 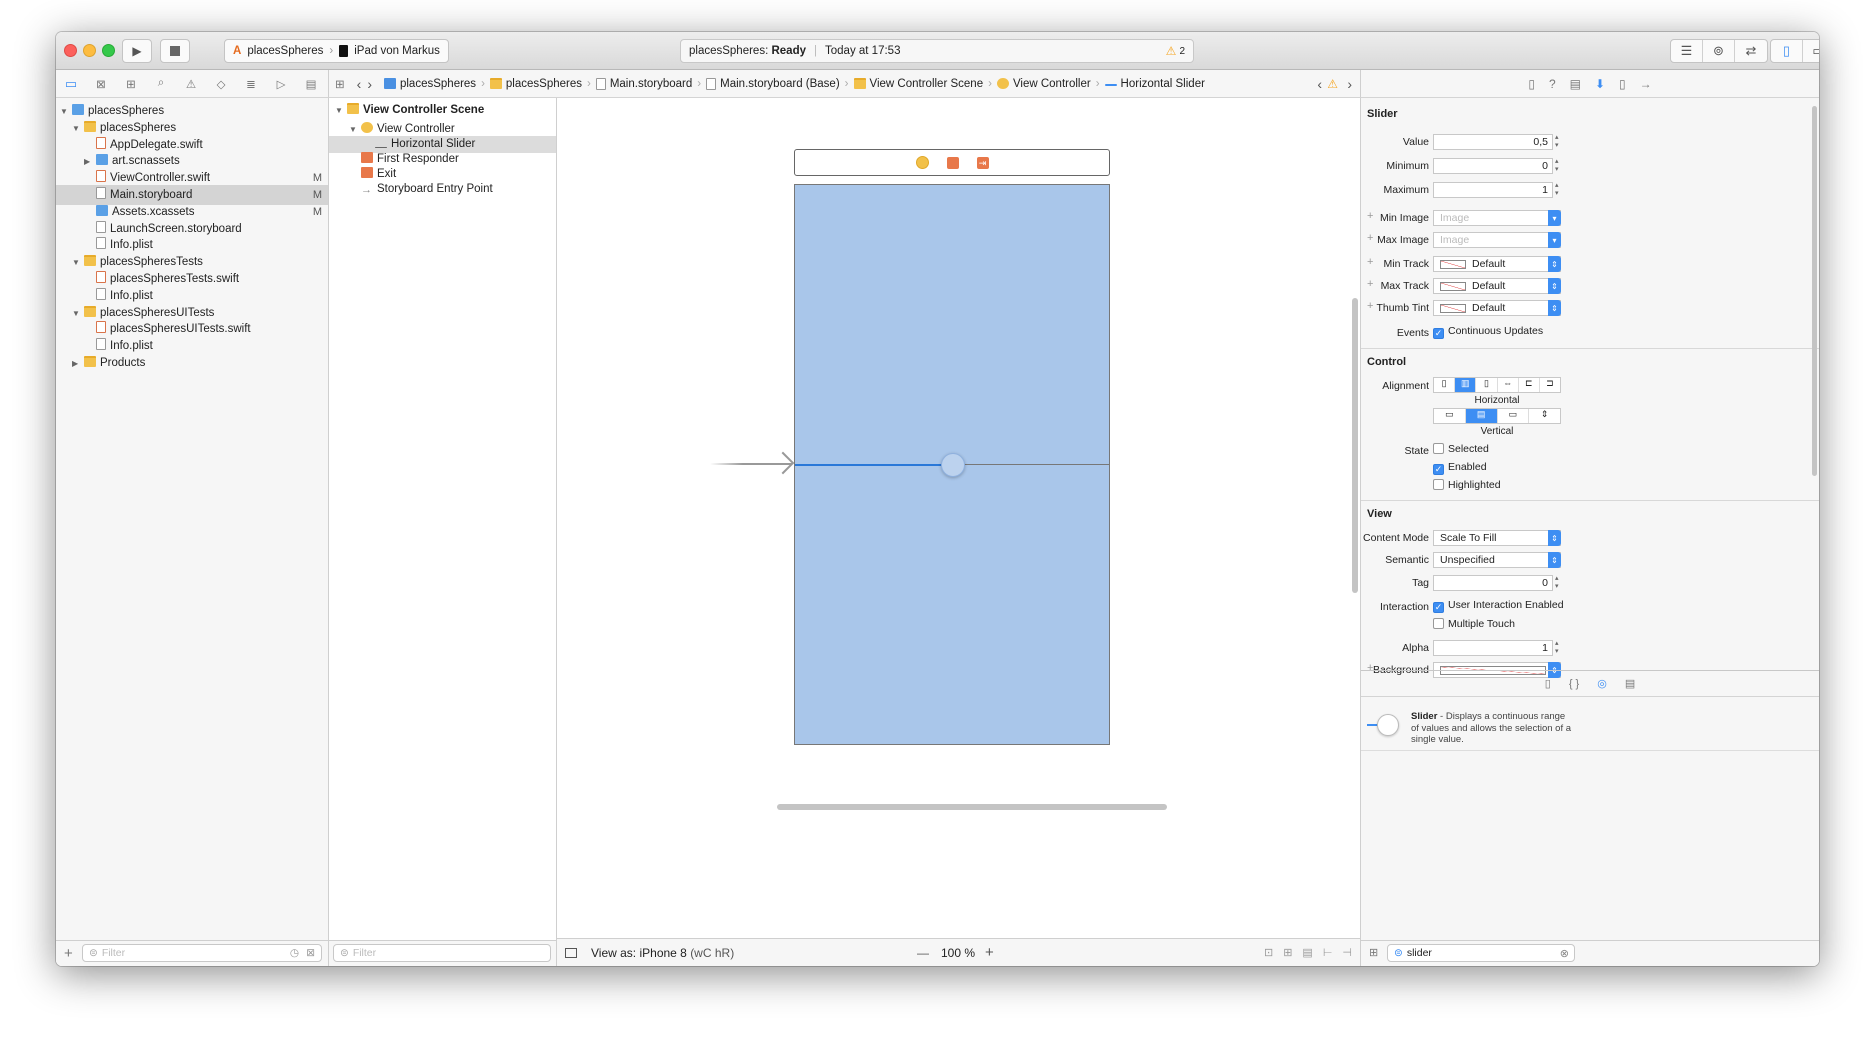 I want to click on align-vfill-icon: ⇕, so click(x=1544, y=416).